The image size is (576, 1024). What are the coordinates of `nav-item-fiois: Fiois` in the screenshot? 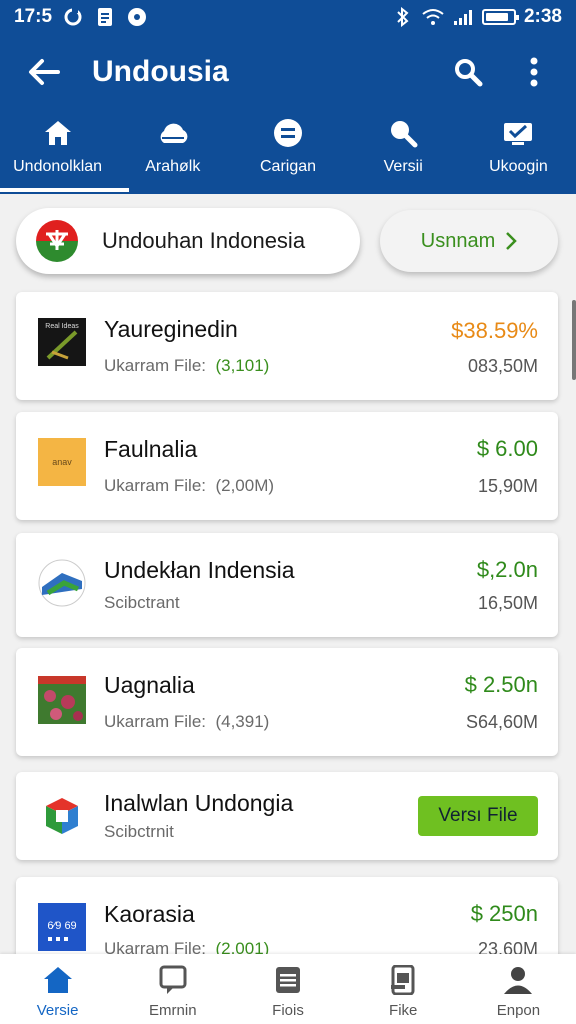 It's located at (287, 989).